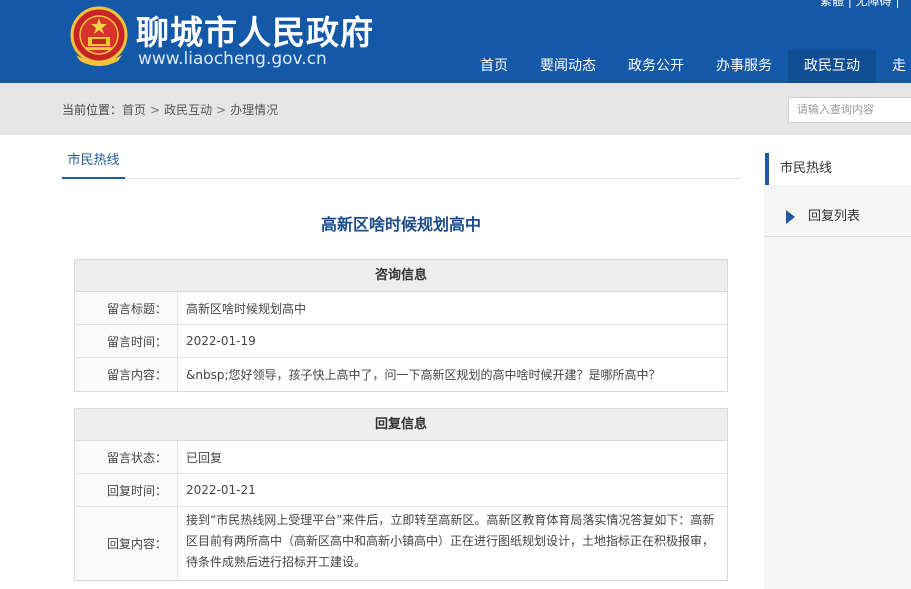  What do you see at coordinates (400, 224) in the screenshot?
I see `page-title: 高新区啥时候规划高中` at bounding box center [400, 224].